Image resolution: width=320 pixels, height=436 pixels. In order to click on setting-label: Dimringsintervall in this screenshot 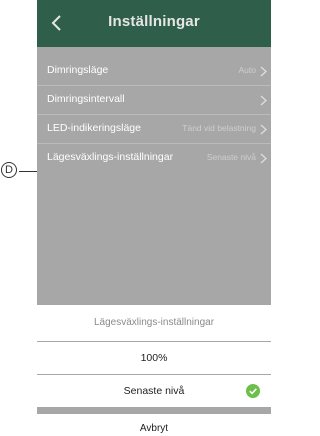, I will do `click(86, 99)`.